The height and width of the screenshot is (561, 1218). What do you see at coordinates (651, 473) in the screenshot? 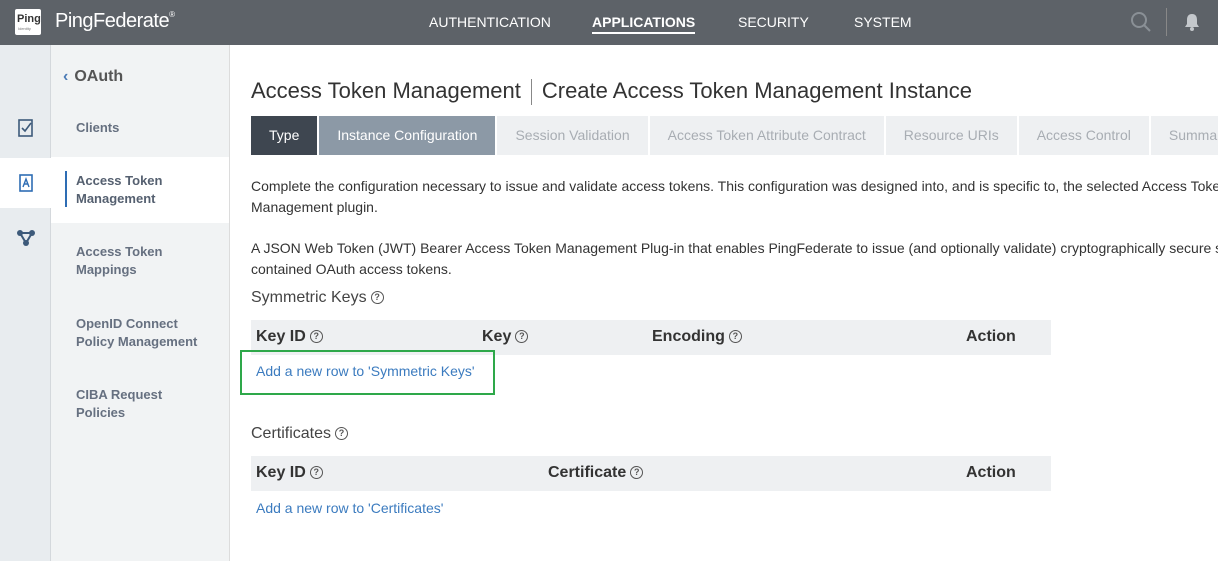
I see `certificates-table-header: Key ID? Certificate? Action` at bounding box center [651, 473].